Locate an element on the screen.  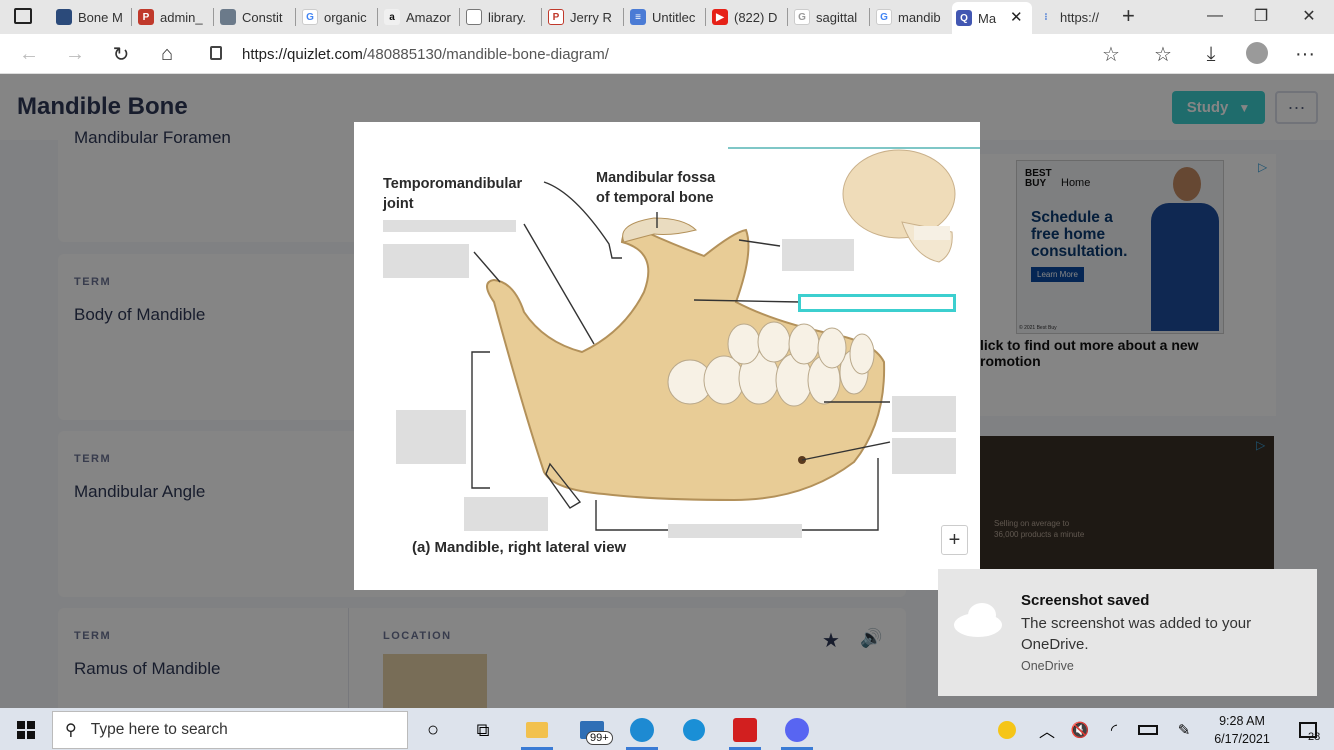
tab-label: sagittal is located at coordinates (837, 17).